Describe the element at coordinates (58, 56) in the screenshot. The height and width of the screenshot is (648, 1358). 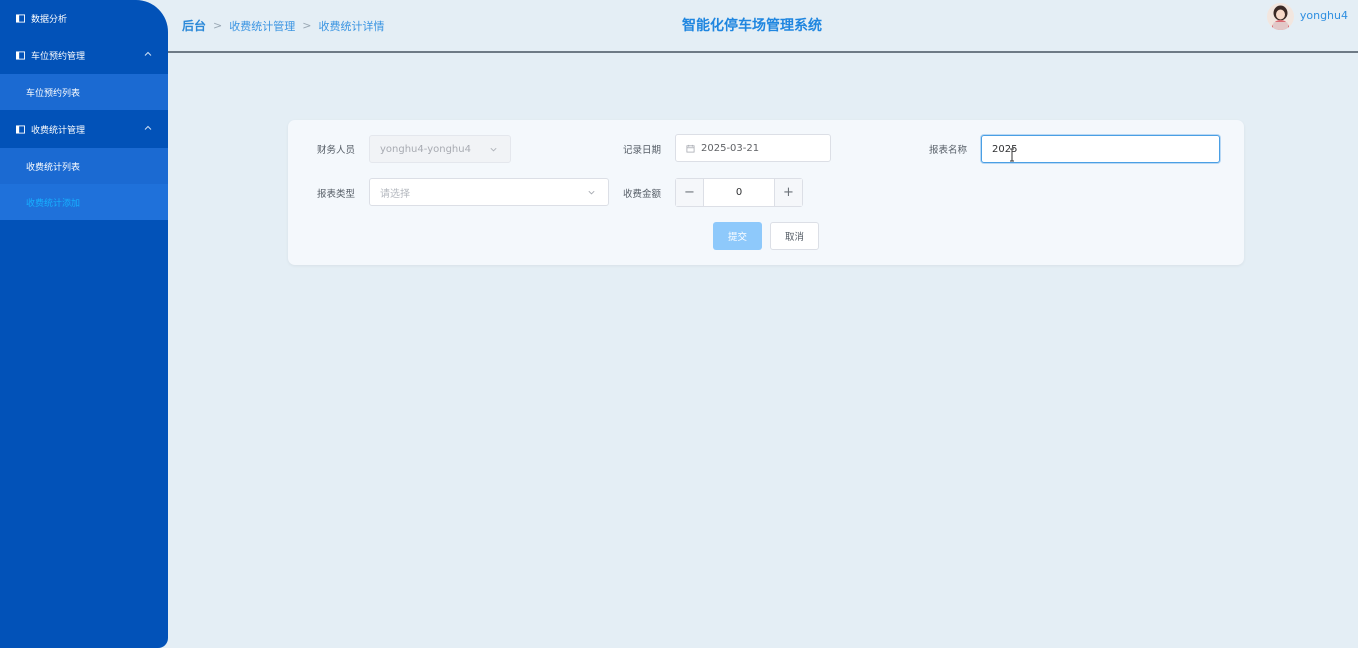
I see `sidebar-item-label: 车位预约管理` at that location.